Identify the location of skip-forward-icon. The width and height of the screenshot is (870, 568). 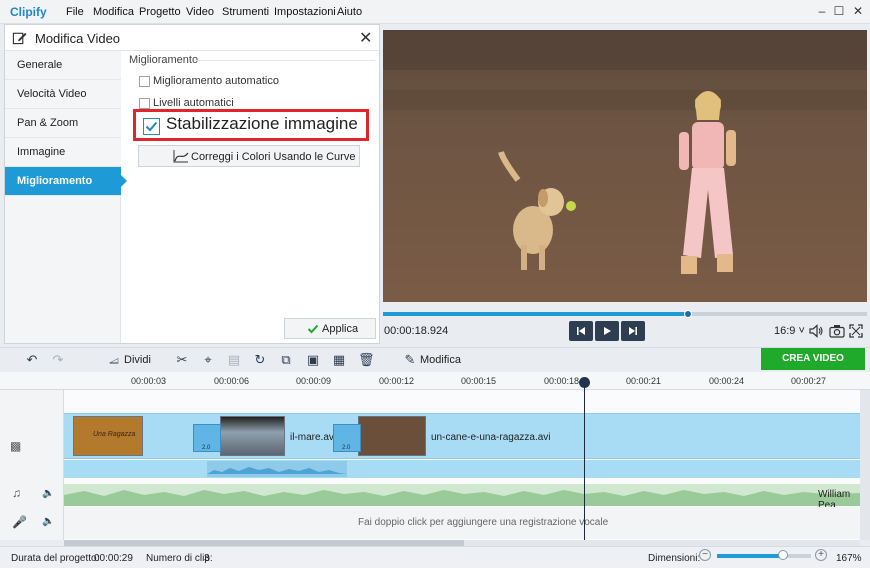
(633, 331).